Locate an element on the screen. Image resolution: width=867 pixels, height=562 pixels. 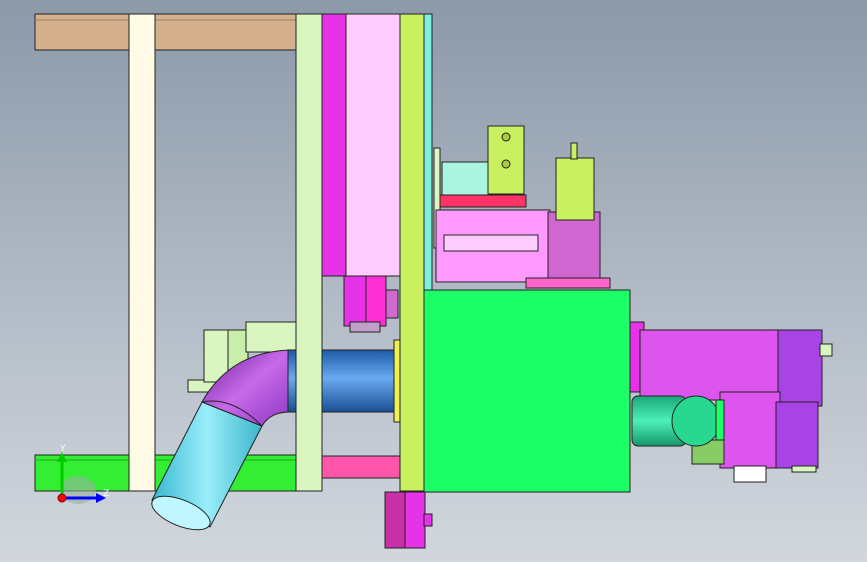
z-axis-label: Z is located at coordinates (106, 494).